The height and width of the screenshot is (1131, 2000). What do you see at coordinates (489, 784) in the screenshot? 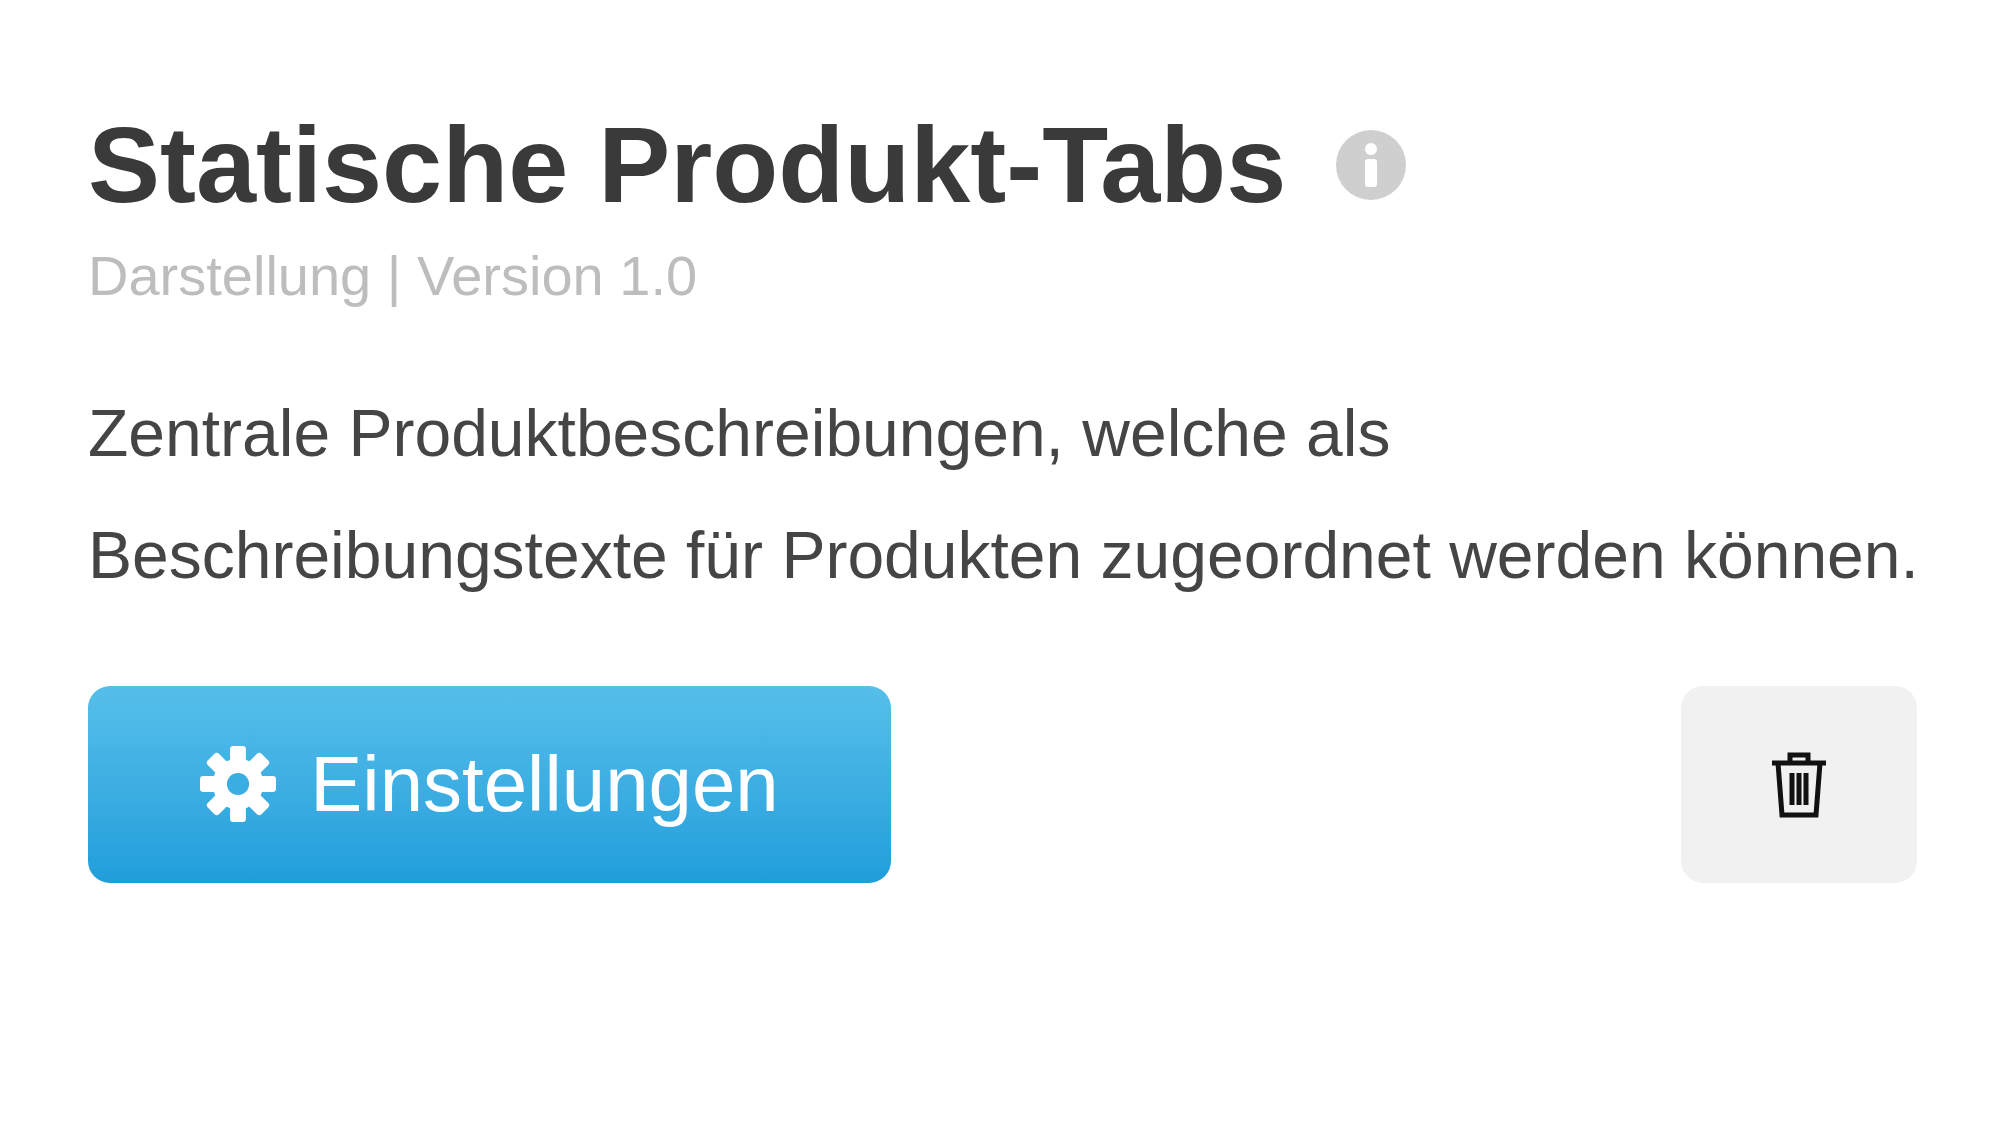
I see `settings-button: Einstellungen` at bounding box center [489, 784].